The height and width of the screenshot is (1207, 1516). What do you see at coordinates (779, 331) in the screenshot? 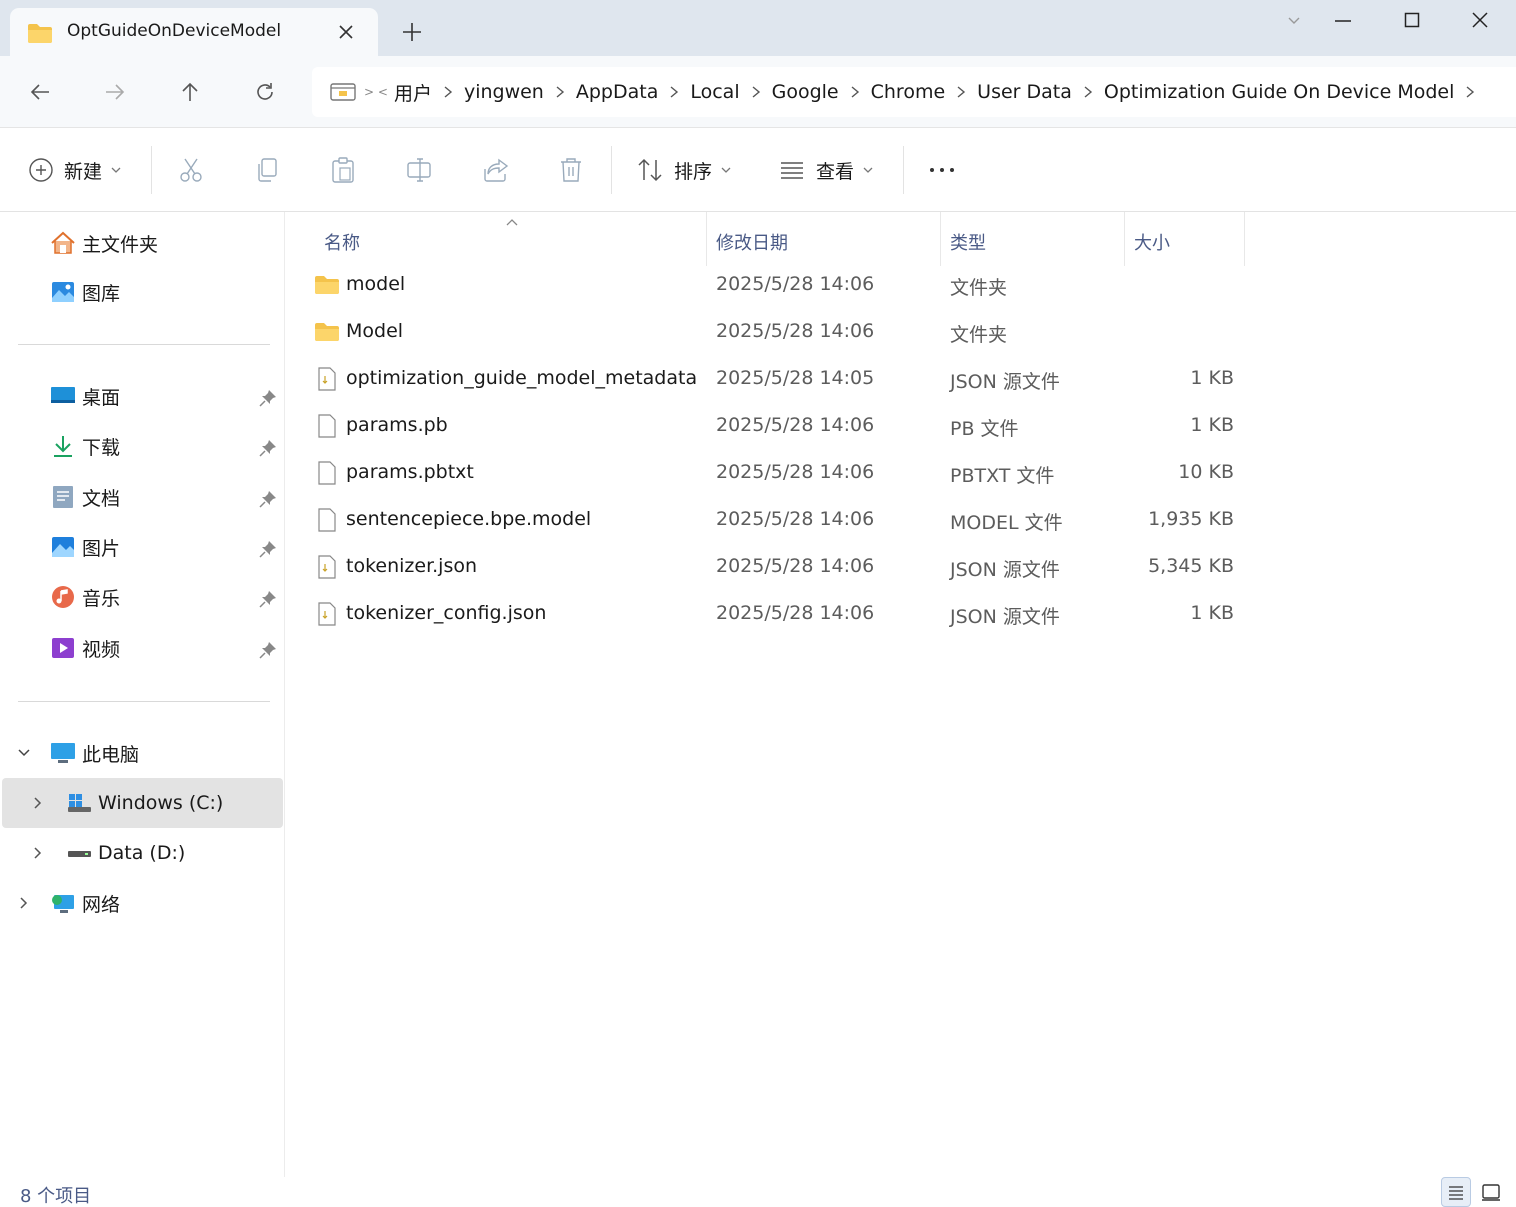
I see `file-row: Model 2025/5/28 14:06 文件夹` at bounding box center [779, 331].